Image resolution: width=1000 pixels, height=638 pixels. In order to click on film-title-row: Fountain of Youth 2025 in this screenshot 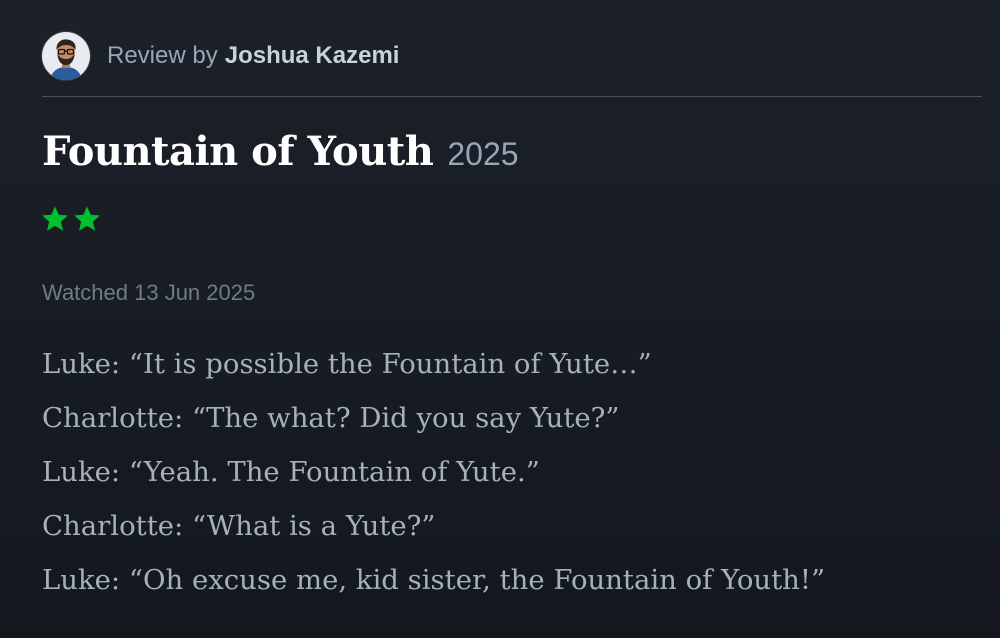, I will do `click(280, 151)`.